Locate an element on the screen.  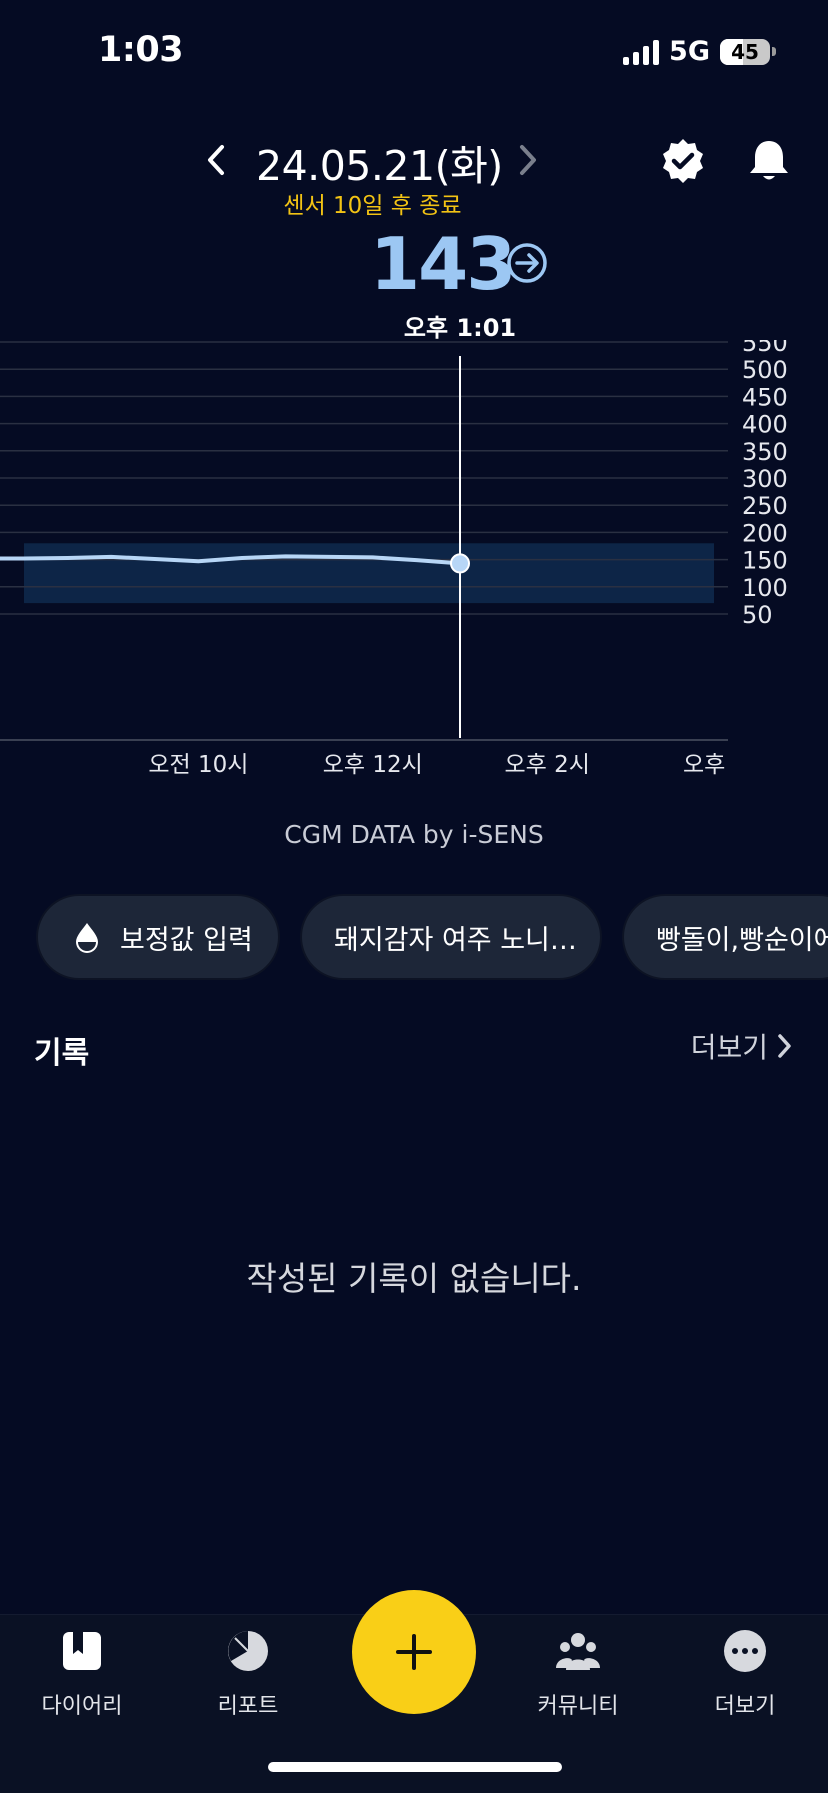
cgm-credit: CGM DATA by i-SENS is located at coordinates (414, 834).